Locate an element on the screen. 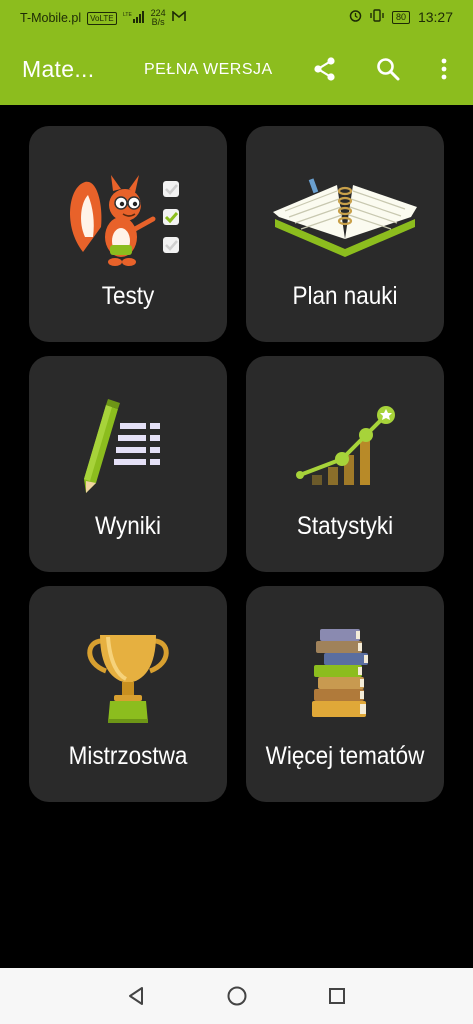 The width and height of the screenshot is (473, 1024). tile-statystyki: Statystyki is located at coordinates (345, 464).